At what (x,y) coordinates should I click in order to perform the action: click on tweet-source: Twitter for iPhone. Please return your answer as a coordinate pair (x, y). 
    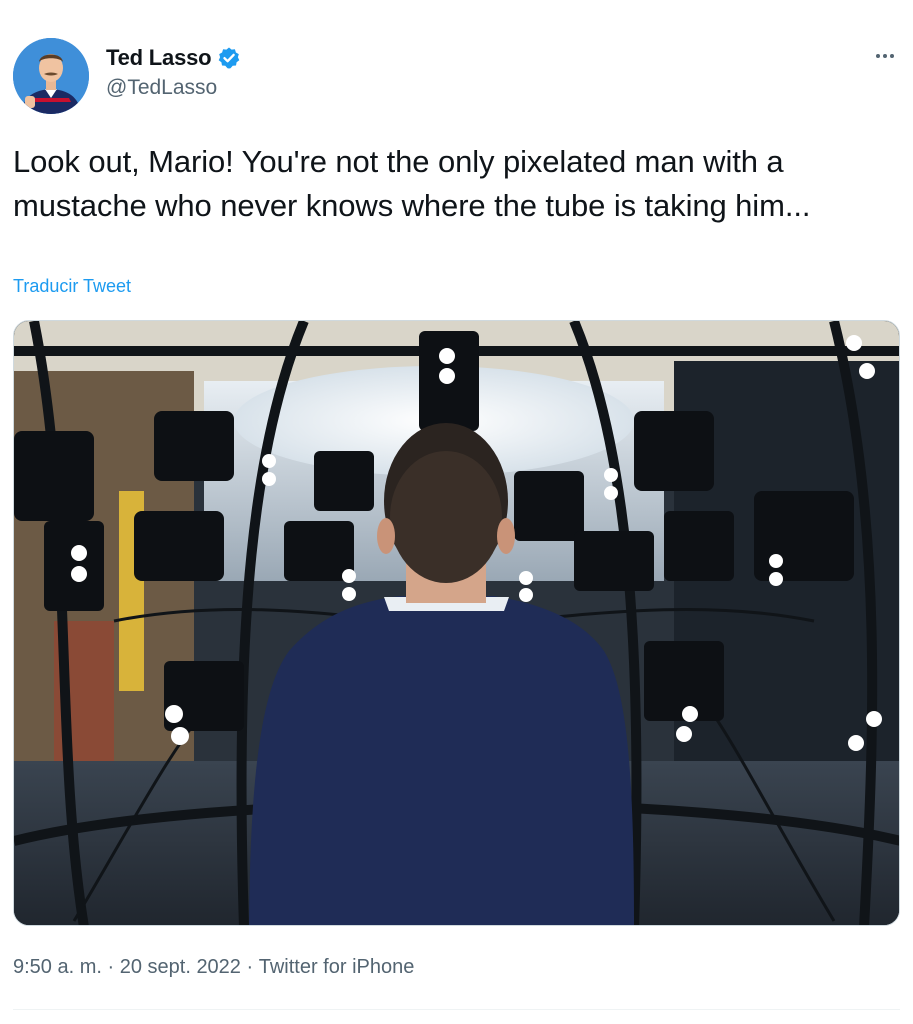
    Looking at the image, I should click on (337, 967).